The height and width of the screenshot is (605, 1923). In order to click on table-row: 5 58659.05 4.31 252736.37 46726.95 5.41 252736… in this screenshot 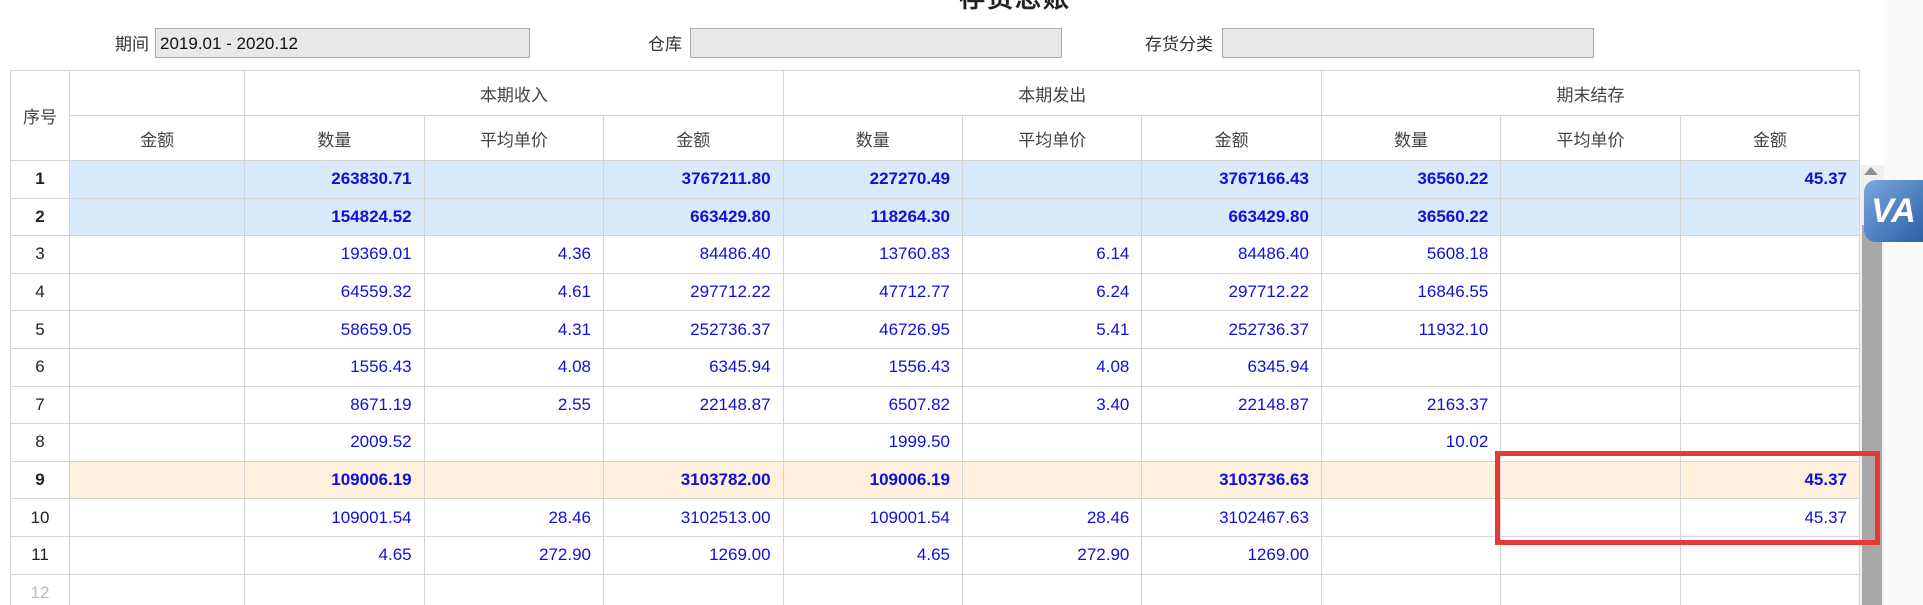, I will do `click(935, 329)`.